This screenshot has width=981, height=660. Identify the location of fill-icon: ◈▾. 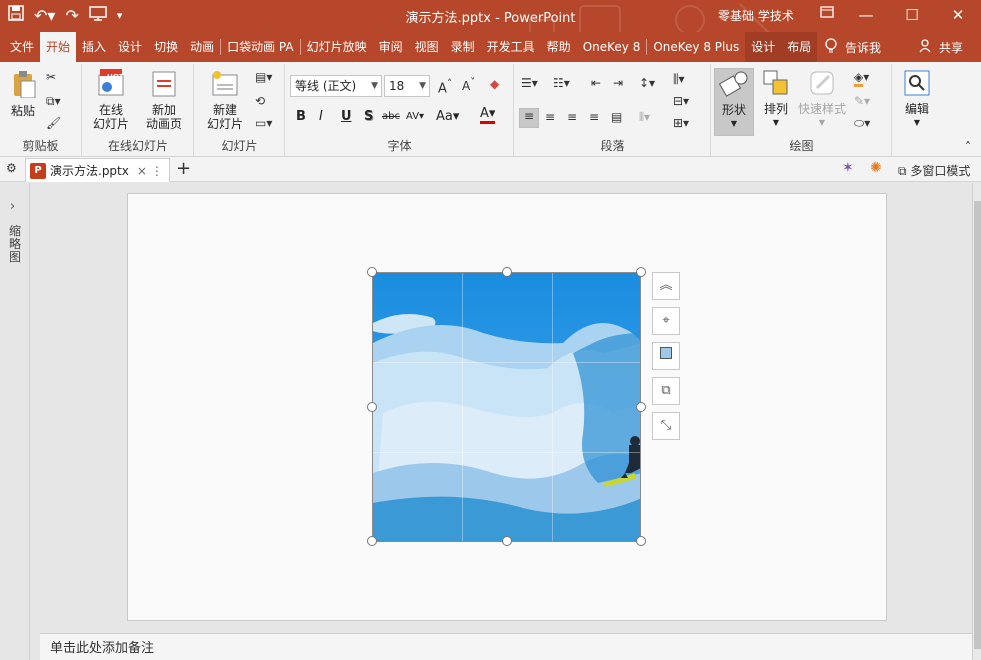
(861, 78).